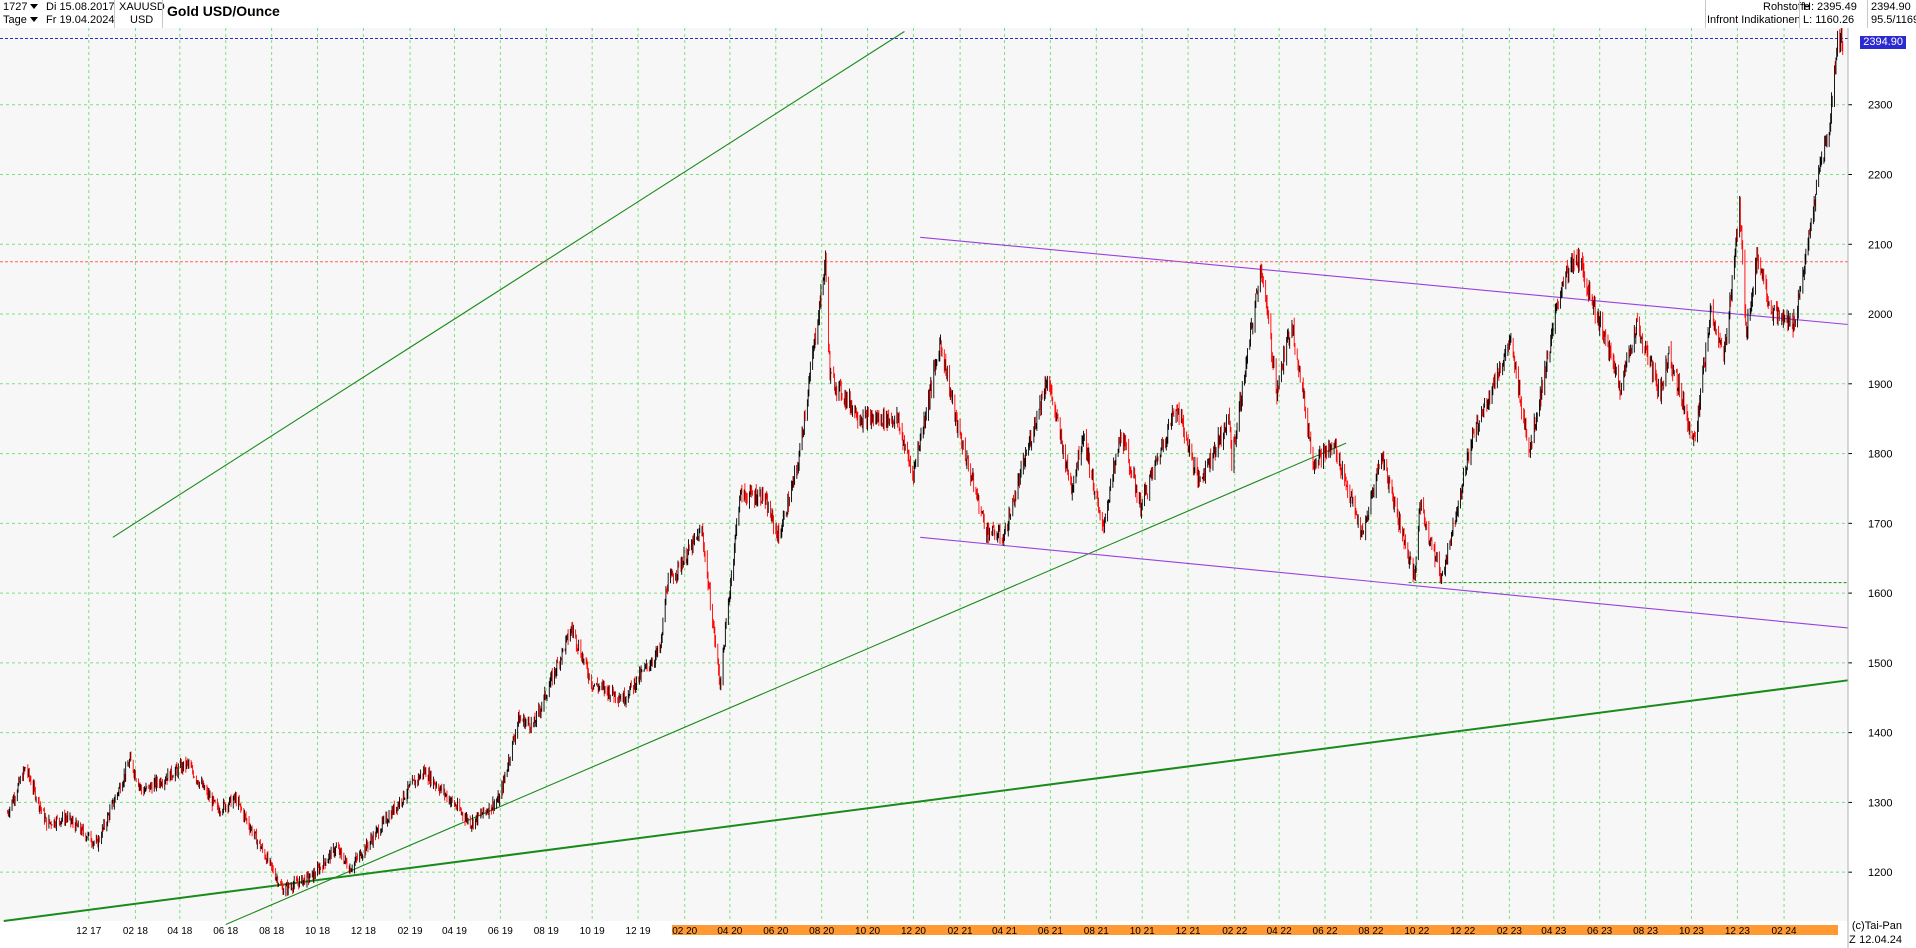  What do you see at coordinates (225, 931) in the screenshot?
I see `x-tick-label: 06 18` at bounding box center [225, 931].